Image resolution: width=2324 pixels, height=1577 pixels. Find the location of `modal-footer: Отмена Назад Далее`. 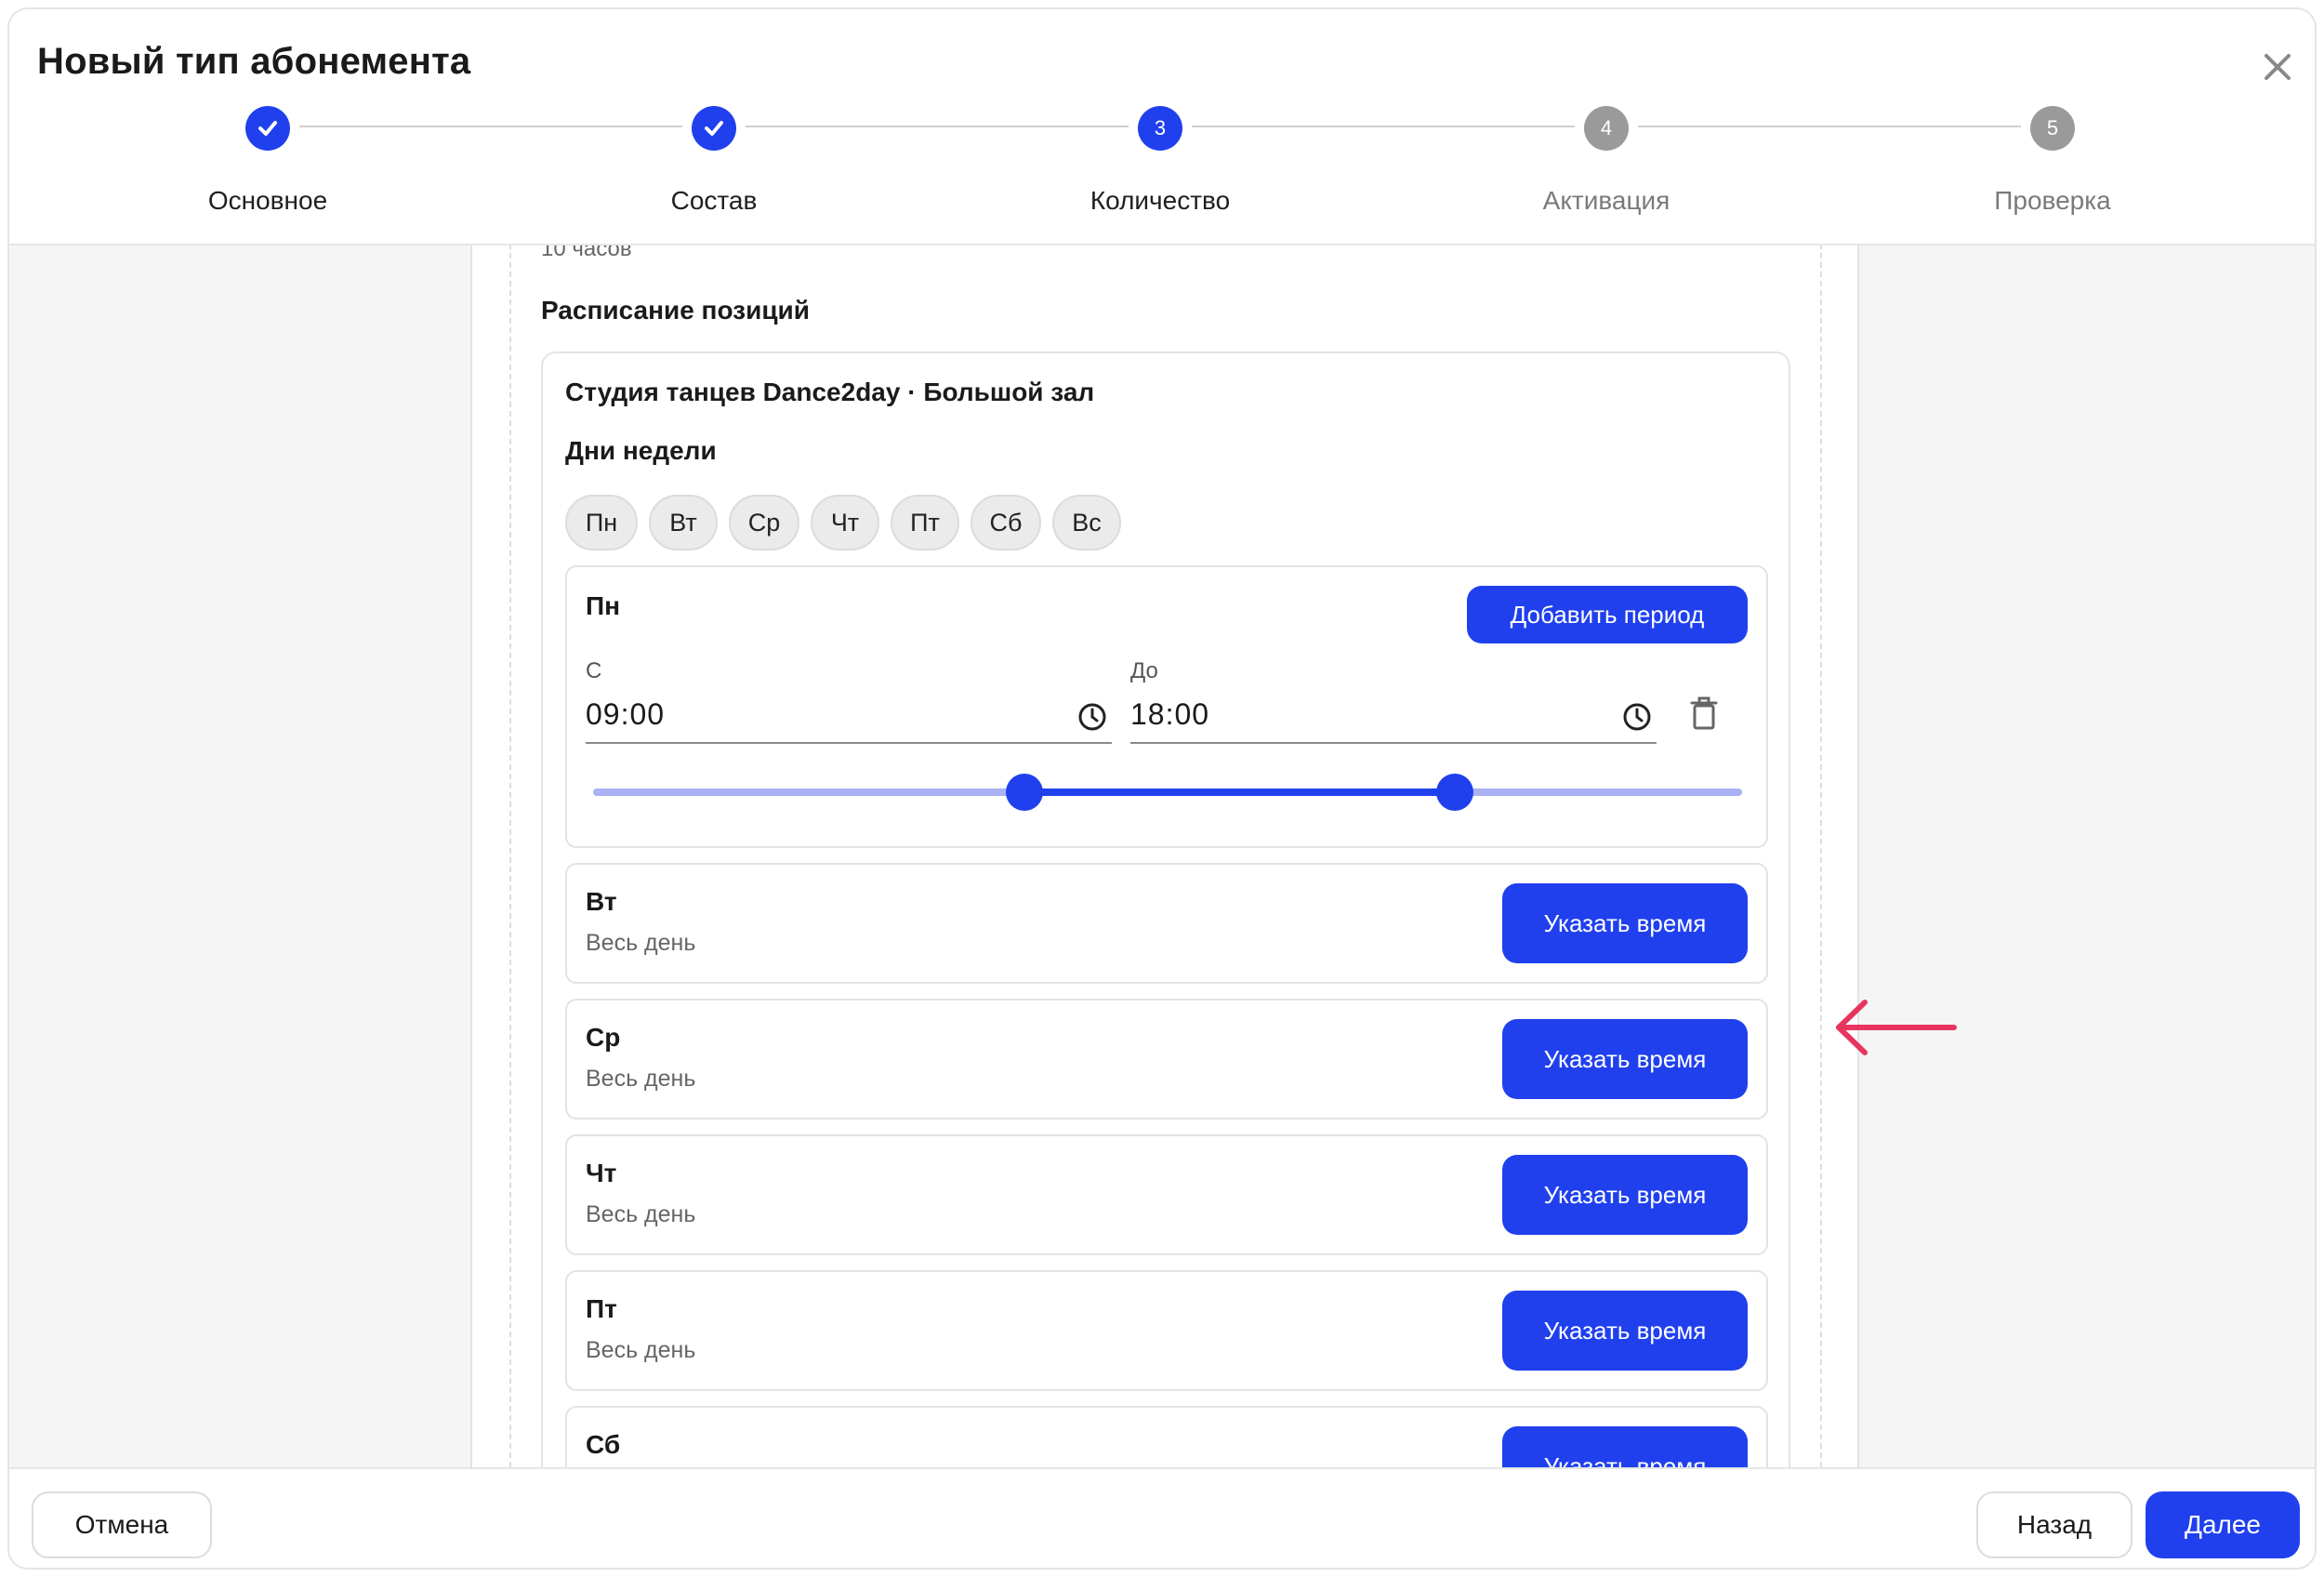

modal-footer: Отмена Назад Далее is located at coordinates (1162, 1517).